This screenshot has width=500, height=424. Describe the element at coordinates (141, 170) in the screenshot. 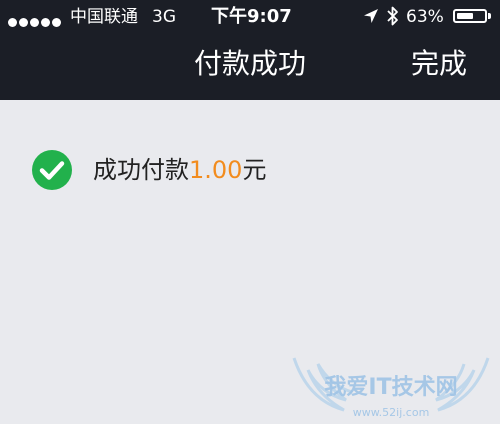

I see `success-prefix: 成功付款` at that location.